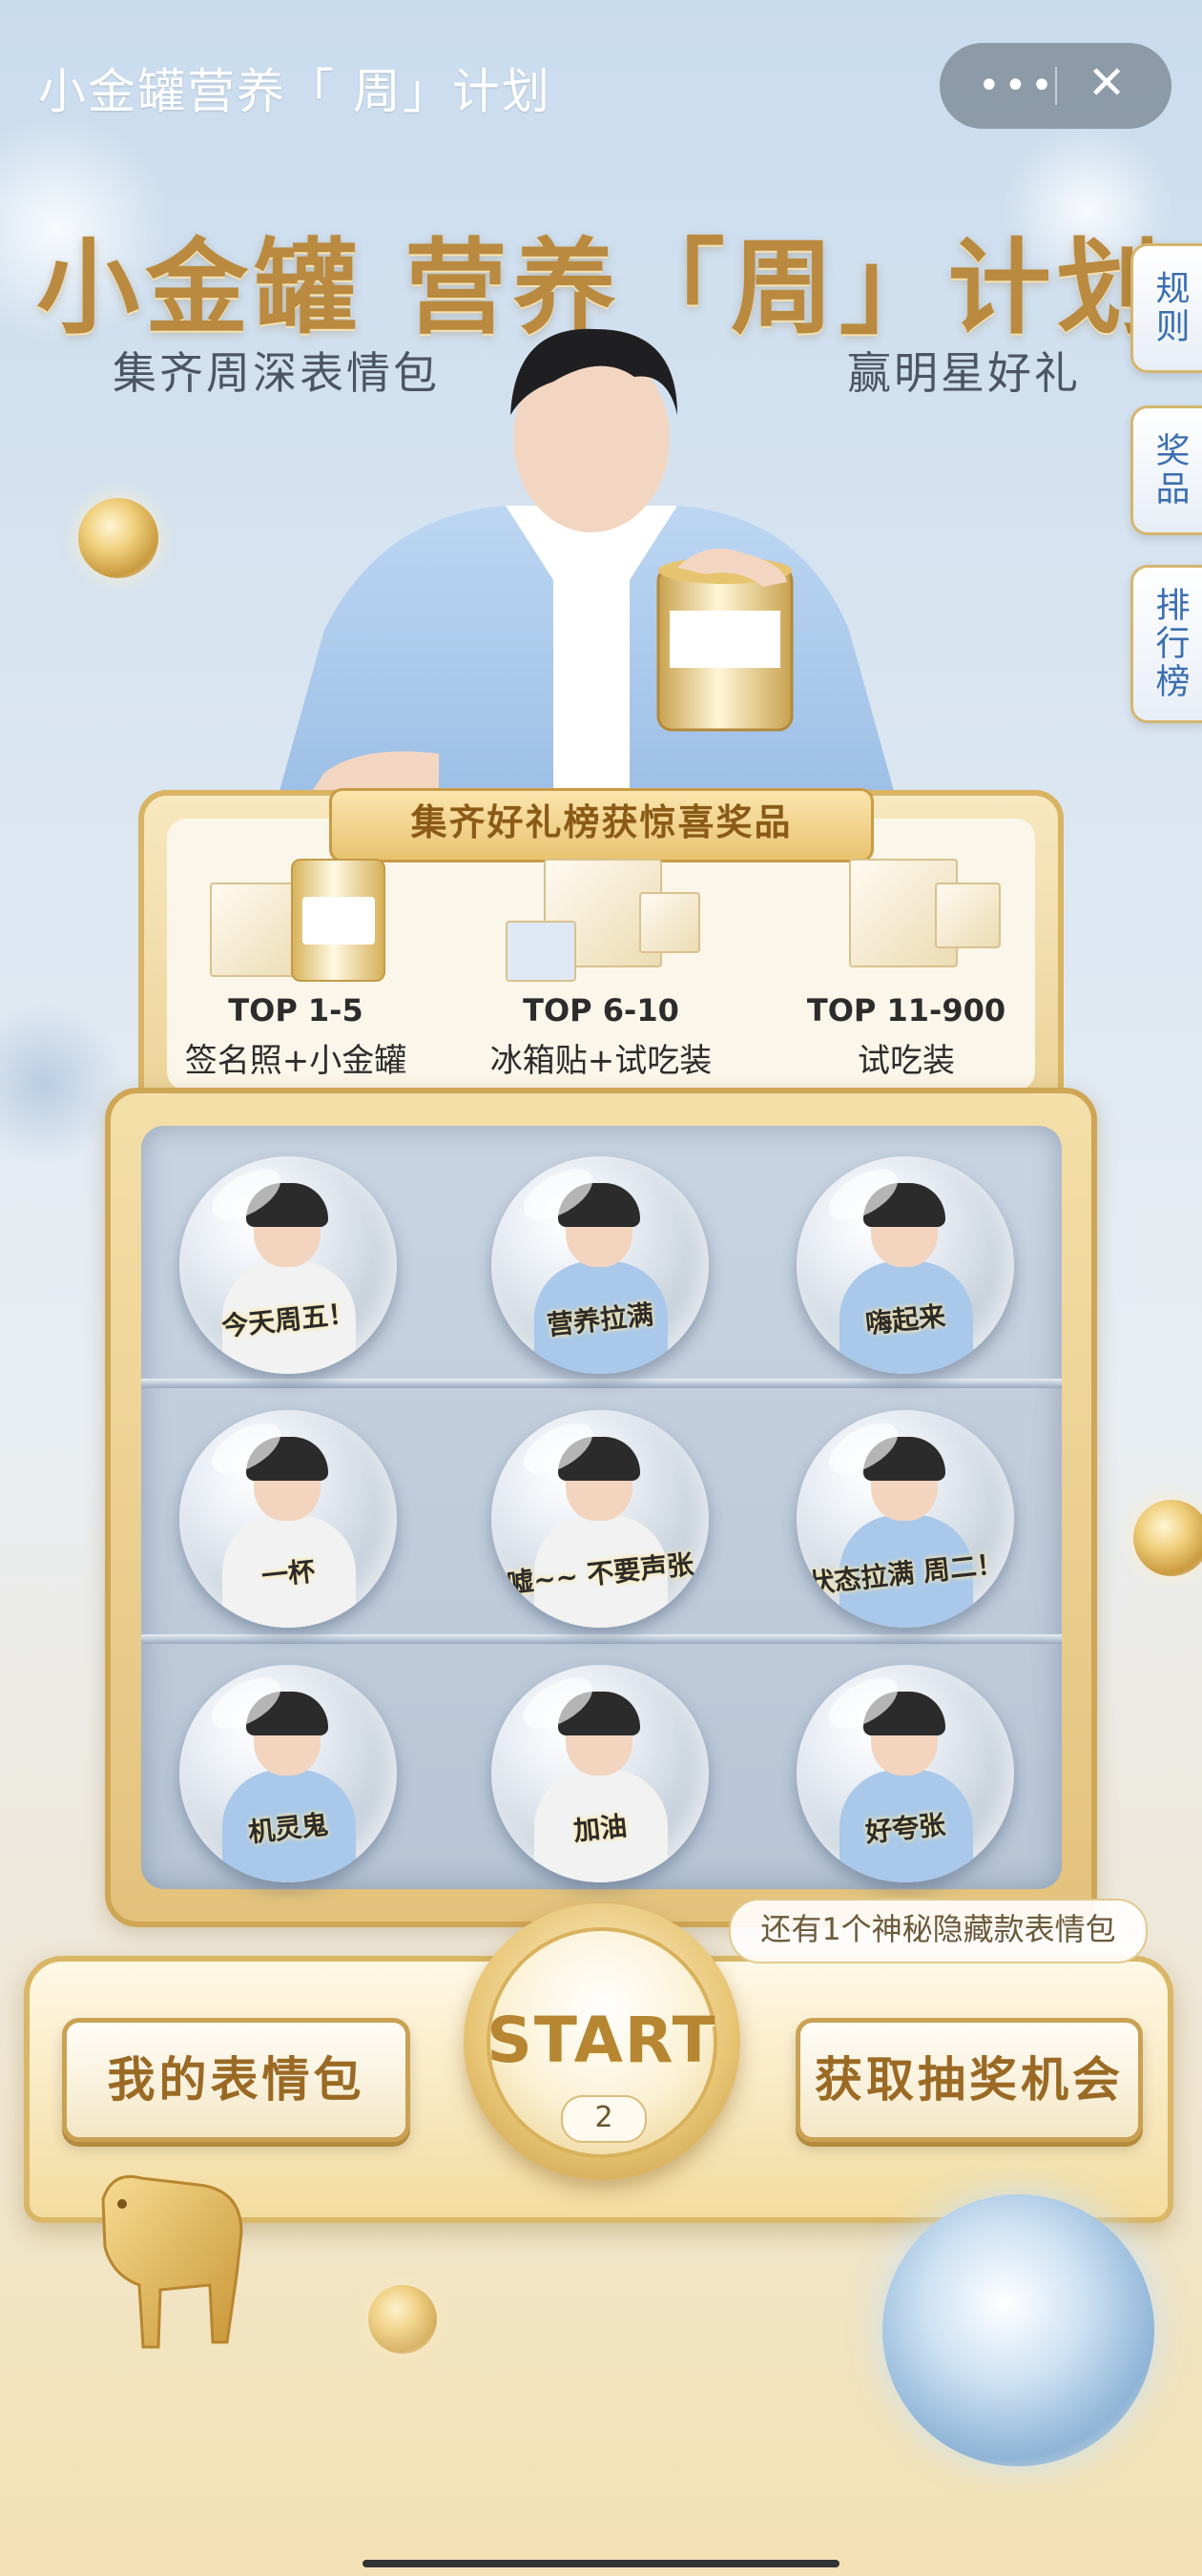  I want to click on prize-tier-1: TOP 1-5 签名照+小金罐, so click(295, 968).